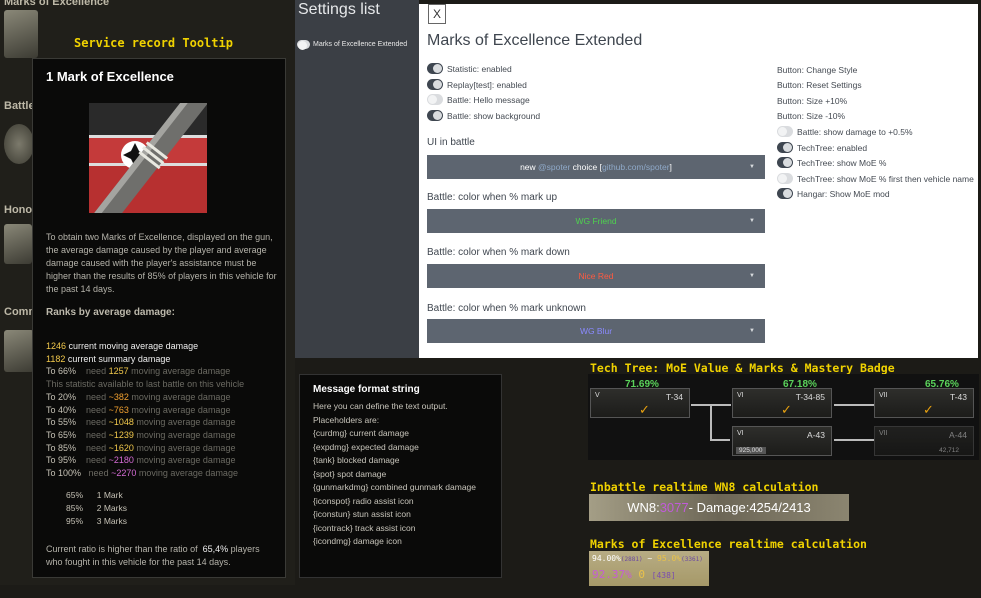 Image resolution: width=981 pixels, height=598 pixels. What do you see at coordinates (61, 371) in the screenshot?
I see `rank-to: To 66%` at bounding box center [61, 371].